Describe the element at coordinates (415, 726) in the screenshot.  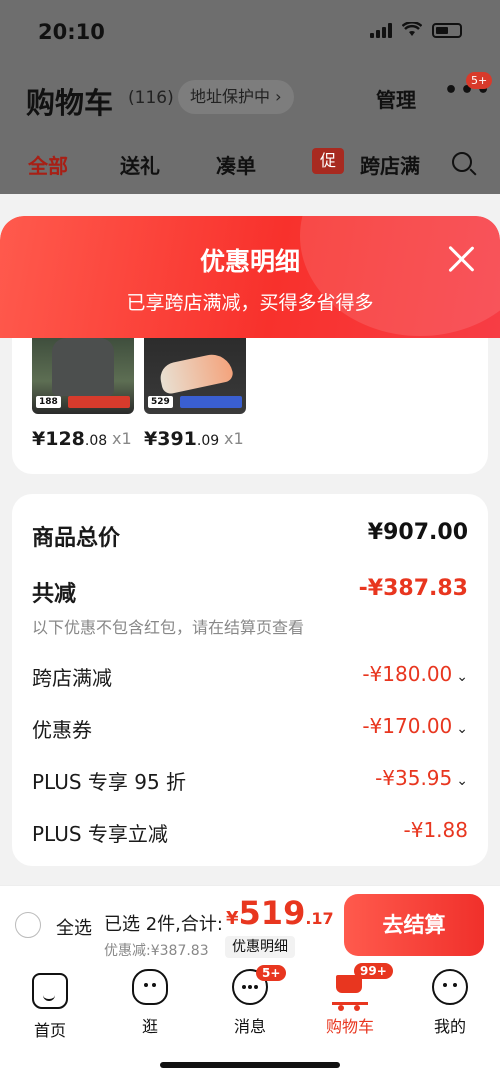
I see `discount-item-value: -¥170.00 ⌄` at that location.